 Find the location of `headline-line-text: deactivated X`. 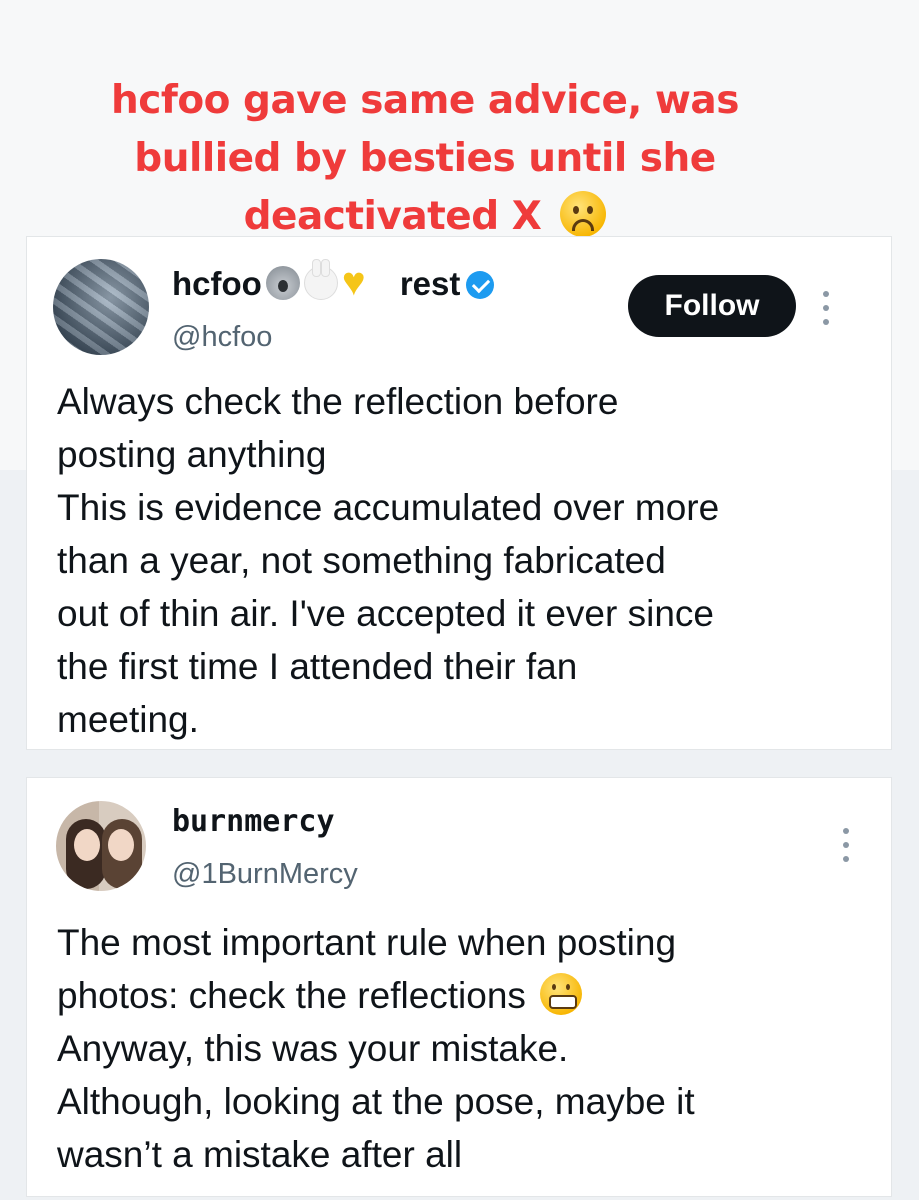

headline-line-text: deactivated X is located at coordinates (392, 216).